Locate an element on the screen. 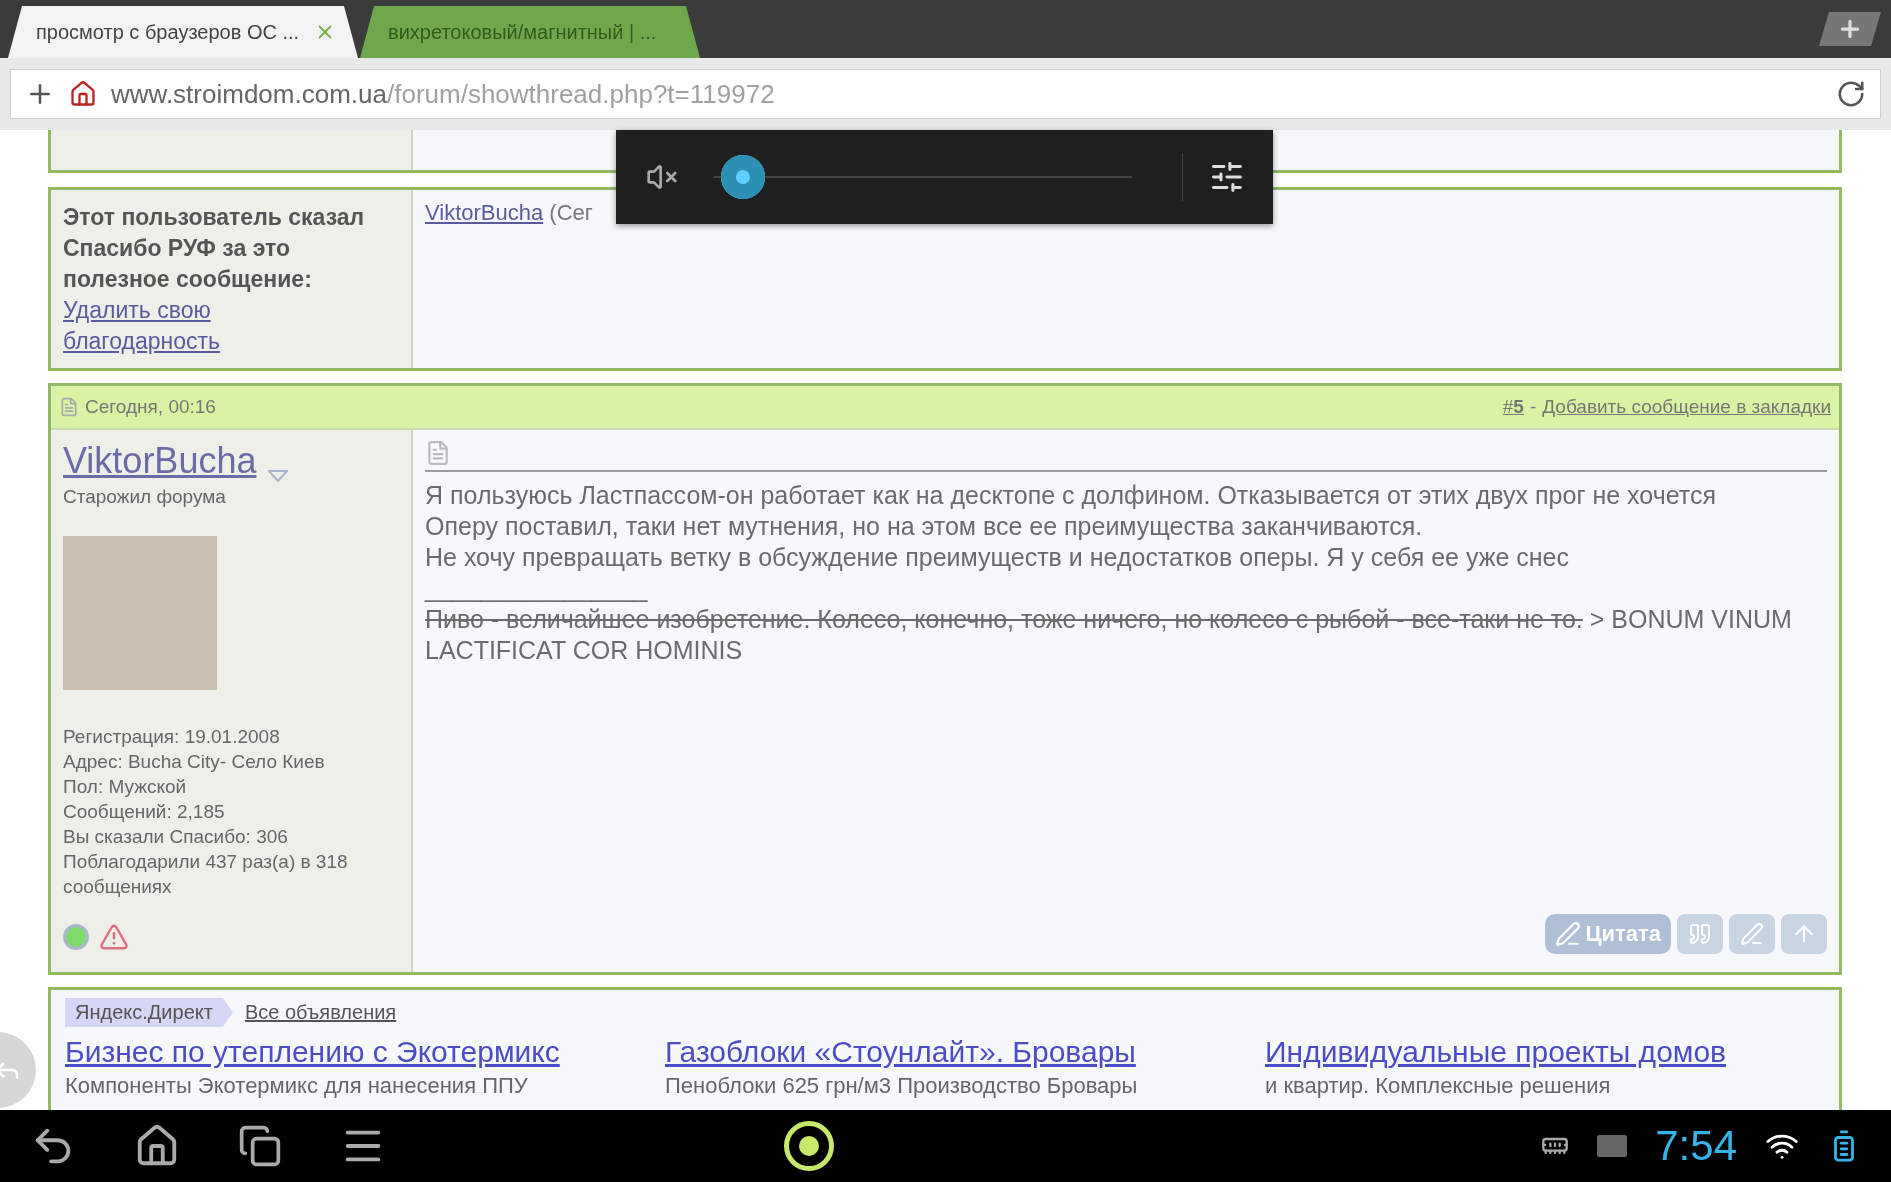  app-notification-icon is located at coordinates (1612, 1146).